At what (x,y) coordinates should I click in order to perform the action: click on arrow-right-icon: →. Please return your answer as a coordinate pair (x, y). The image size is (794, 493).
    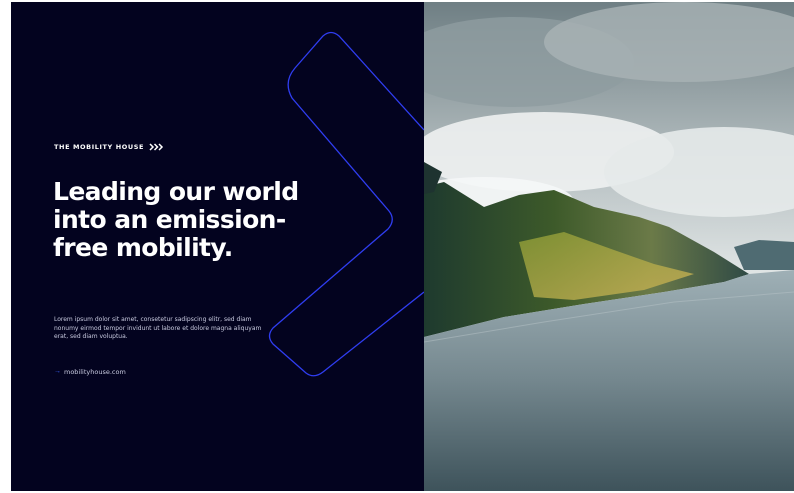
    Looking at the image, I should click on (57, 371).